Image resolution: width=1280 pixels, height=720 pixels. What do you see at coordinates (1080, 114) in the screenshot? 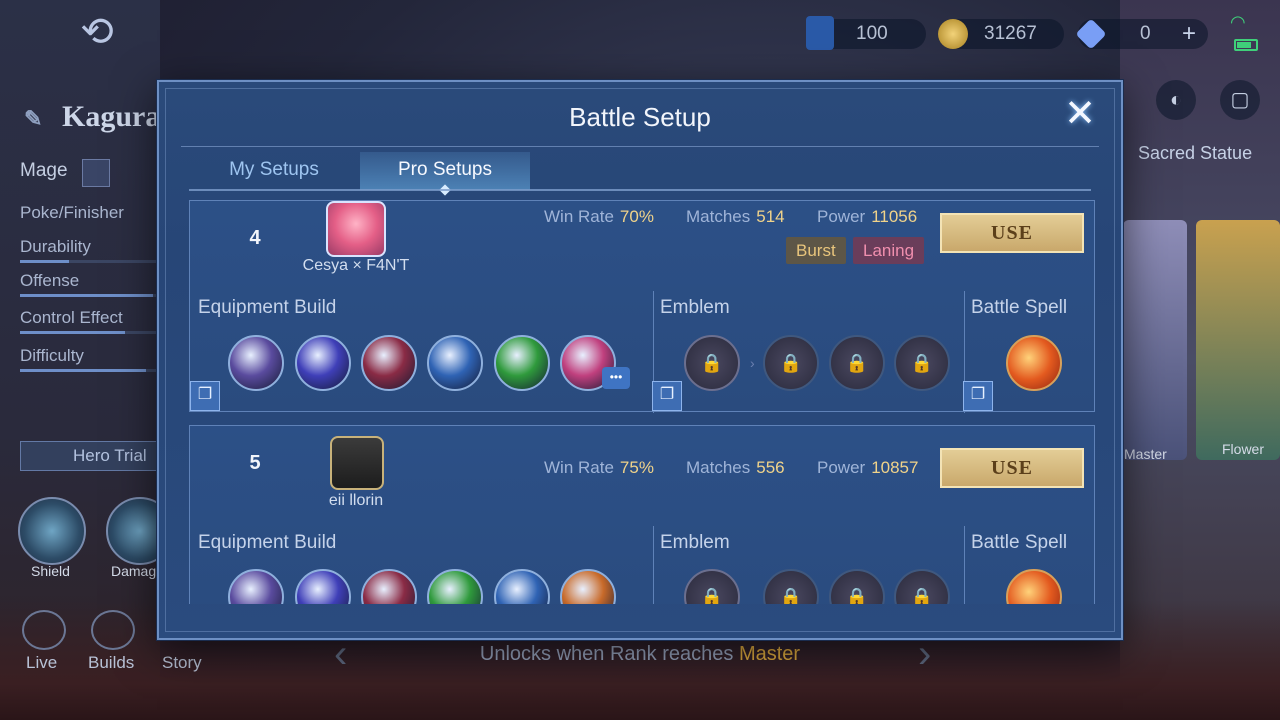
I see `close-icon: ✕` at bounding box center [1080, 114].